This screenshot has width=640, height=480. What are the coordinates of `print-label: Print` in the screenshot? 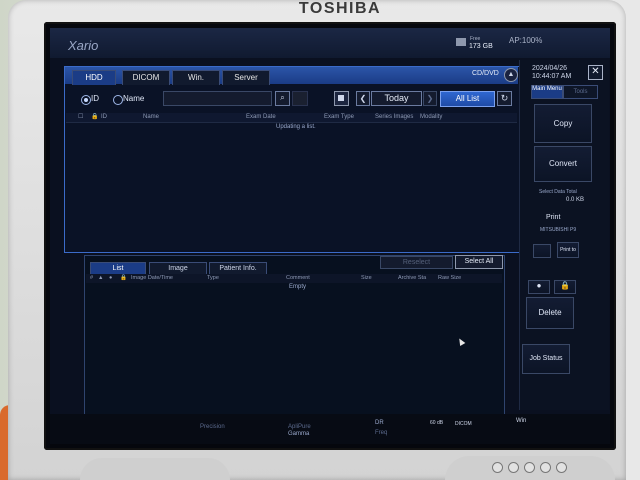 It's located at (553, 217).